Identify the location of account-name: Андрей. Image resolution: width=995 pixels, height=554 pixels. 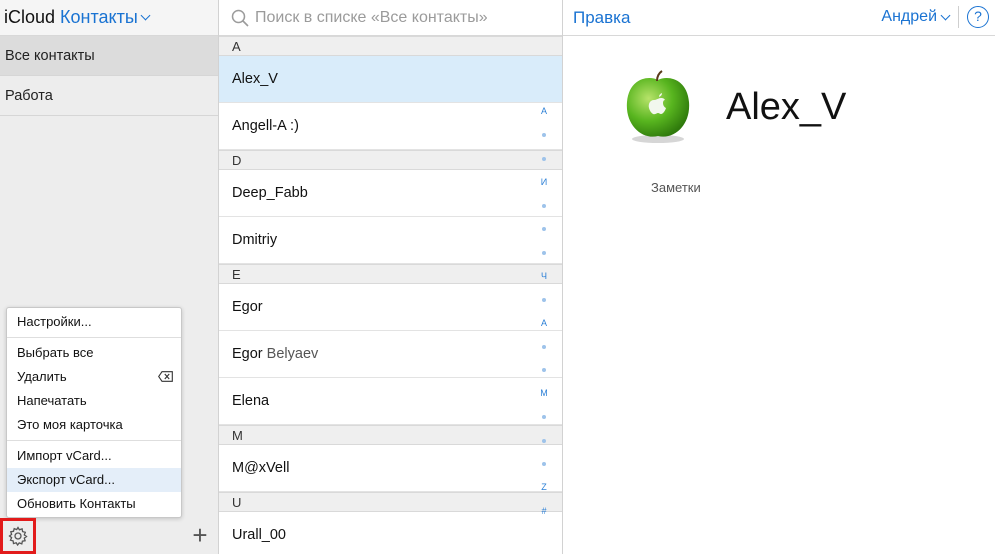
(909, 16).